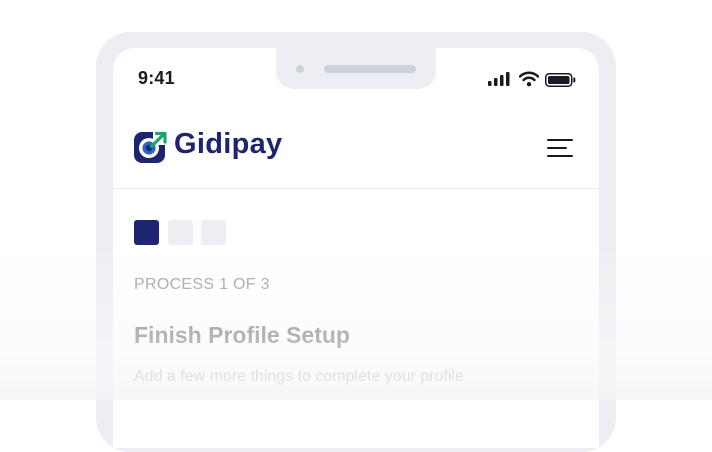 Image resolution: width=712 pixels, height=452 pixels. I want to click on process-step-label: PROCESS 1 OF 3, so click(202, 284).